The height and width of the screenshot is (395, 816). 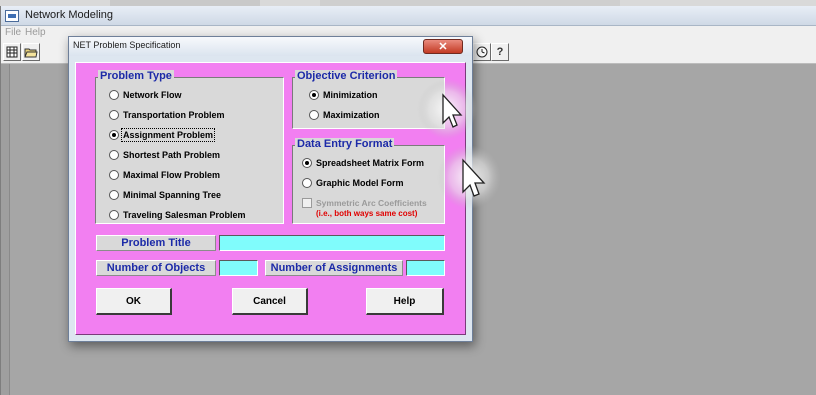 What do you see at coordinates (371, 203) in the screenshot?
I see `label-symmetric-arc: Symmetric Arc Coefficients` at bounding box center [371, 203].